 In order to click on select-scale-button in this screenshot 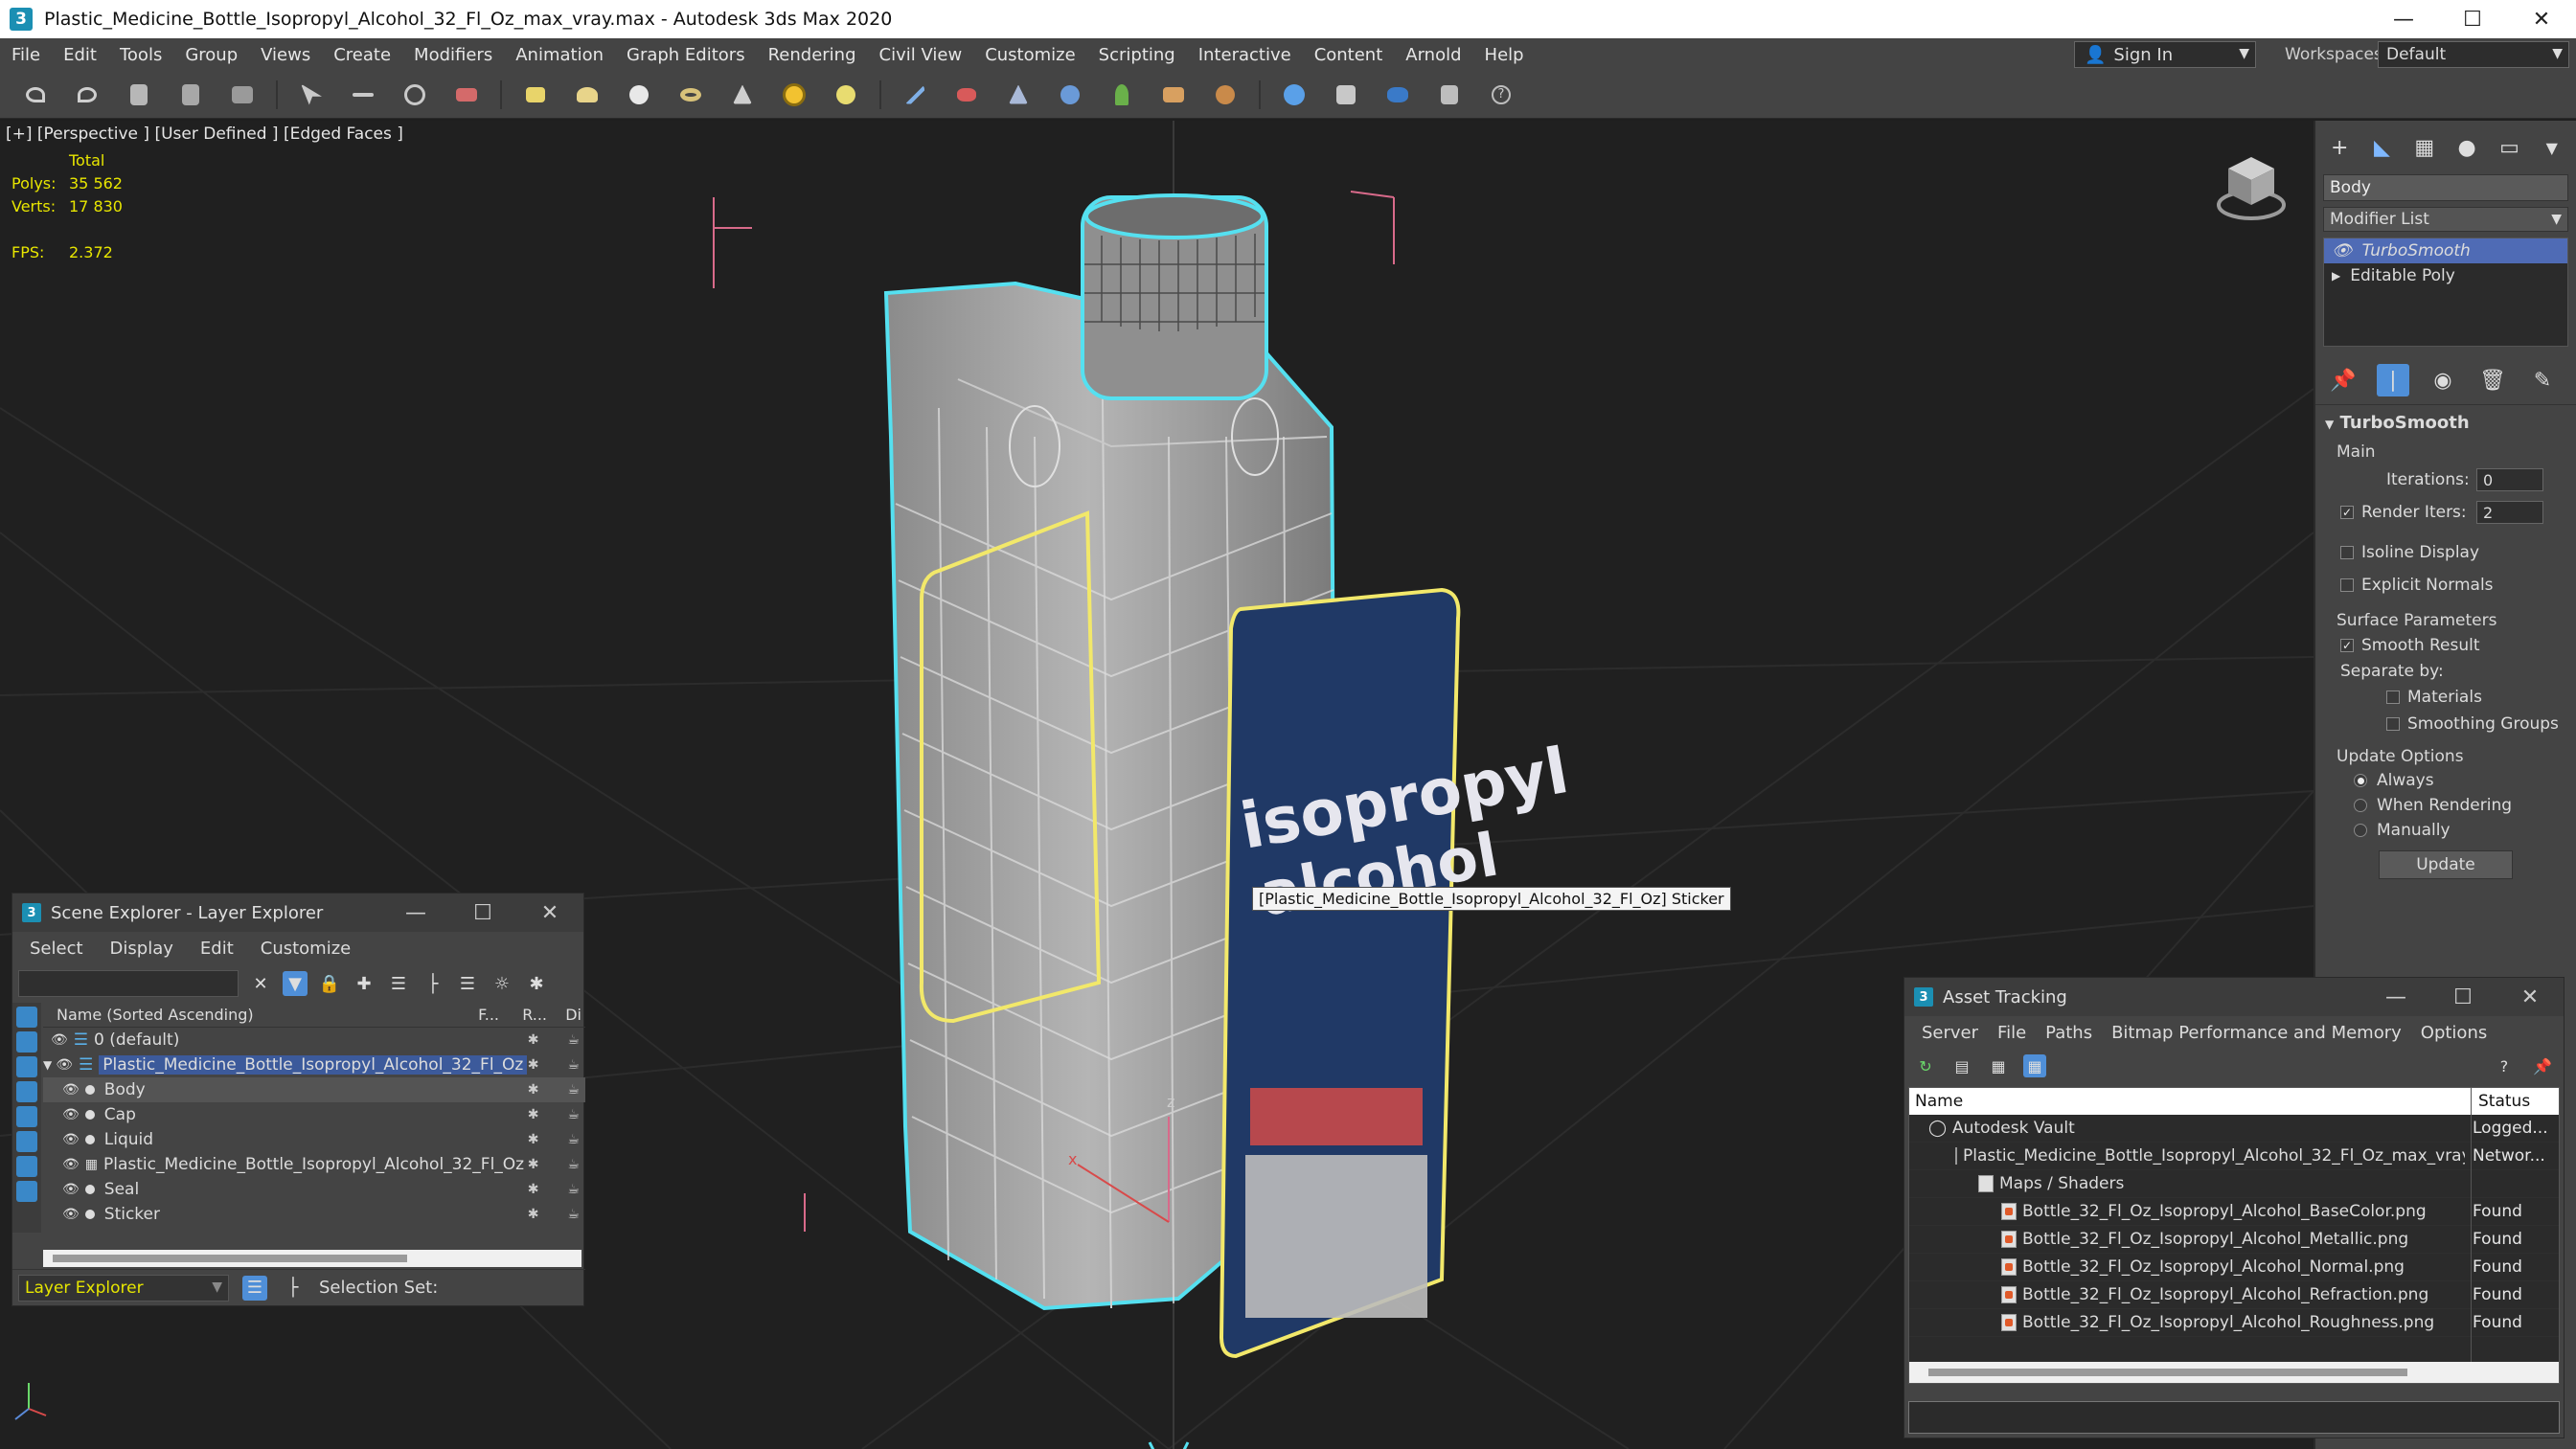, I will do `click(466, 95)`.